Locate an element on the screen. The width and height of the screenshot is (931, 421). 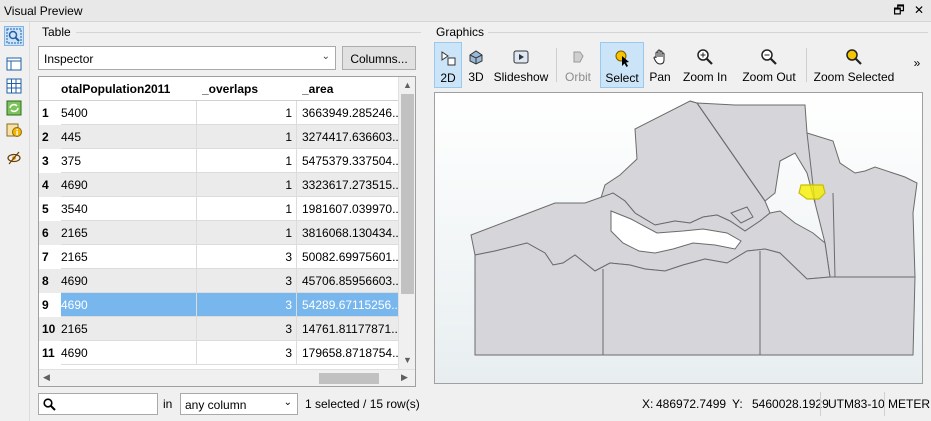
window-titlebar: Visual Preview 🗗 ✕ is located at coordinates (465, 11).